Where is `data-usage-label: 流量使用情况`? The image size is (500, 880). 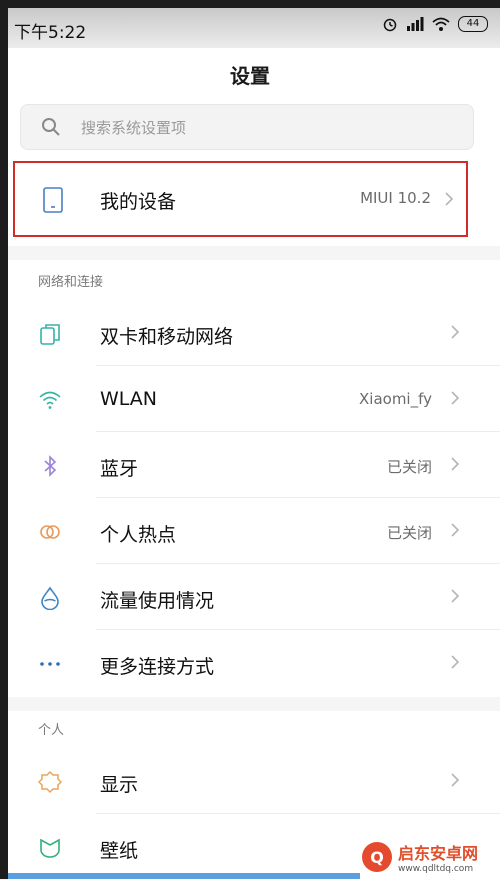
data-usage-label: 流量使用情况 is located at coordinates (157, 601).